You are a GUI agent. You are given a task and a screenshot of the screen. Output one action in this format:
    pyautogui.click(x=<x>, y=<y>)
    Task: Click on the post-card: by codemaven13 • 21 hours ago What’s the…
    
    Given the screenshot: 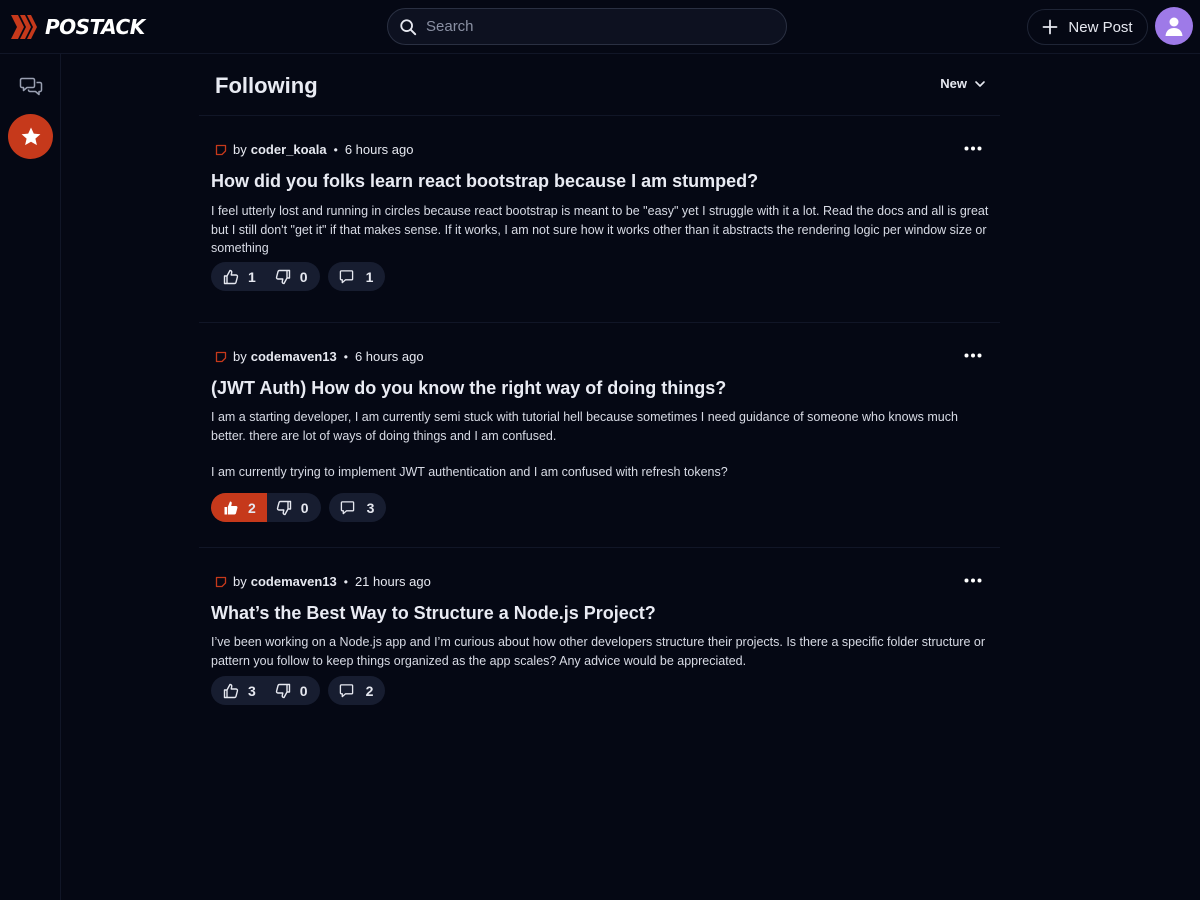 What is the action you would take?
    pyautogui.click(x=599, y=643)
    